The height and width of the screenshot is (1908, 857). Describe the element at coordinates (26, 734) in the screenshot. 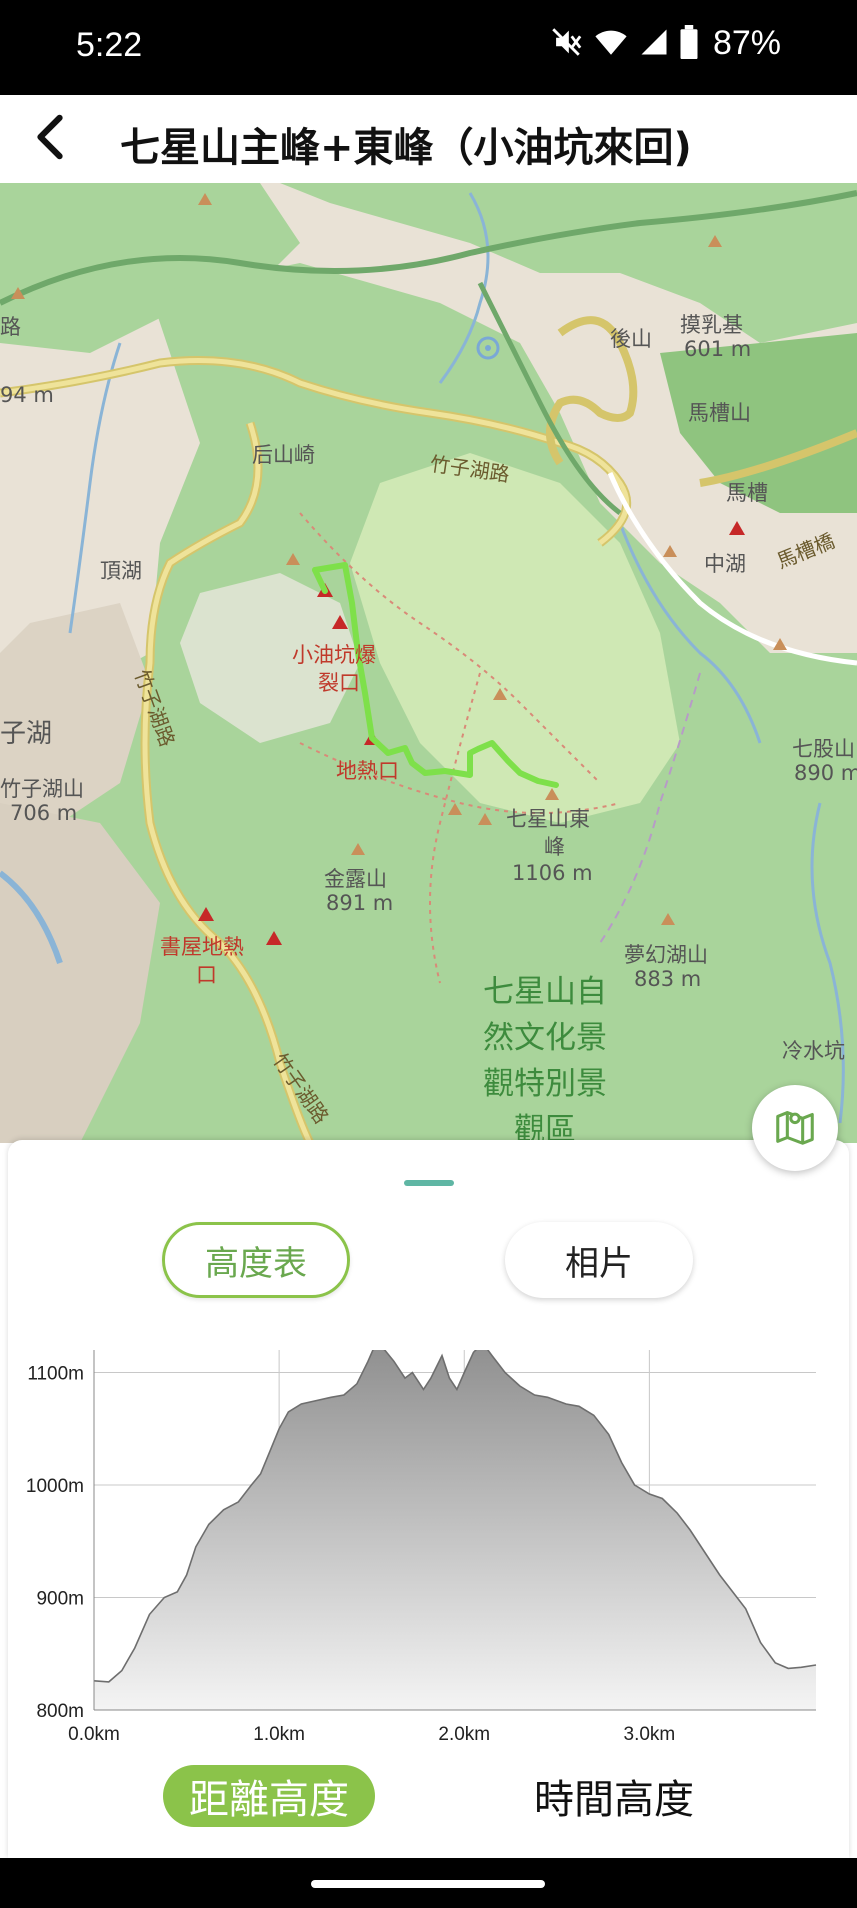

I see `map-label-zi-hu: 子湖` at that location.